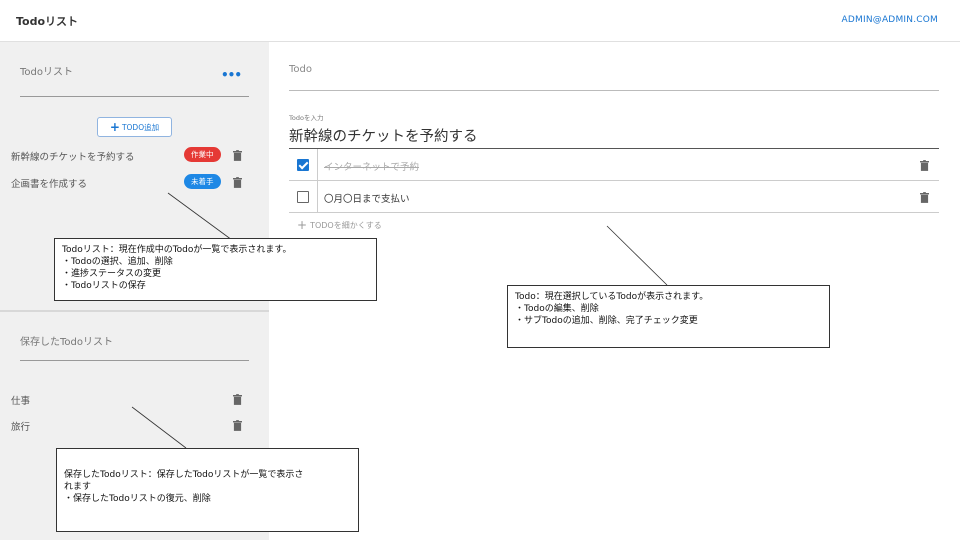 The height and width of the screenshot is (540, 960). Describe the element at coordinates (184, 475) in the screenshot. I see `annotation-line: 保存したTodoリスト：保存したTodoリストが一覧で表示さ` at that location.